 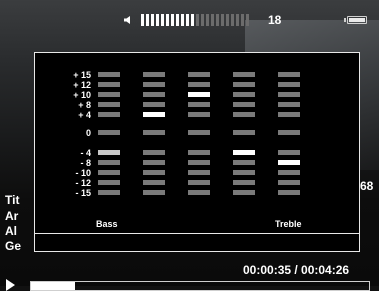 I want to click on scale-label: + 4, so click(x=84, y=115).